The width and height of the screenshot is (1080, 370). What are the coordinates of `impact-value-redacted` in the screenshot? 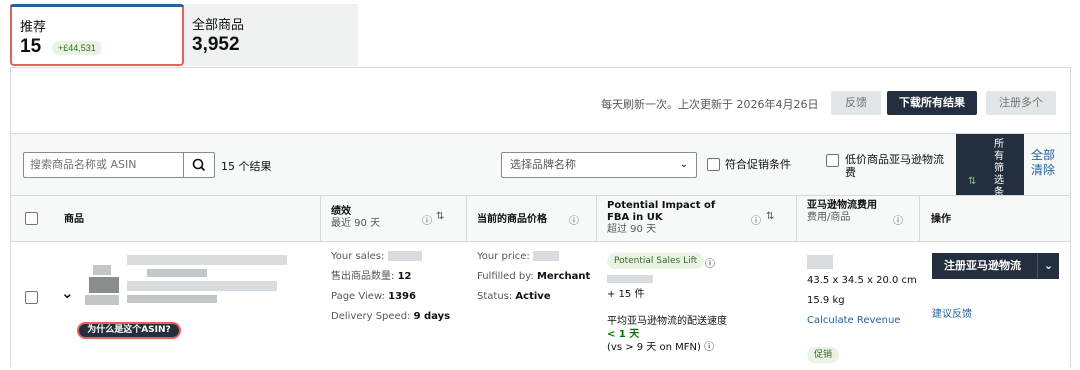 It's located at (630, 279).